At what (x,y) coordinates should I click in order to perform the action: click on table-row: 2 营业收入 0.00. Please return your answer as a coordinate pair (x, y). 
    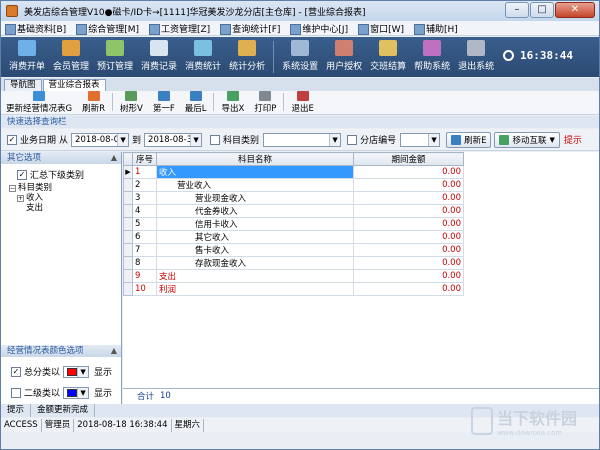
    Looking at the image, I should click on (293, 185).